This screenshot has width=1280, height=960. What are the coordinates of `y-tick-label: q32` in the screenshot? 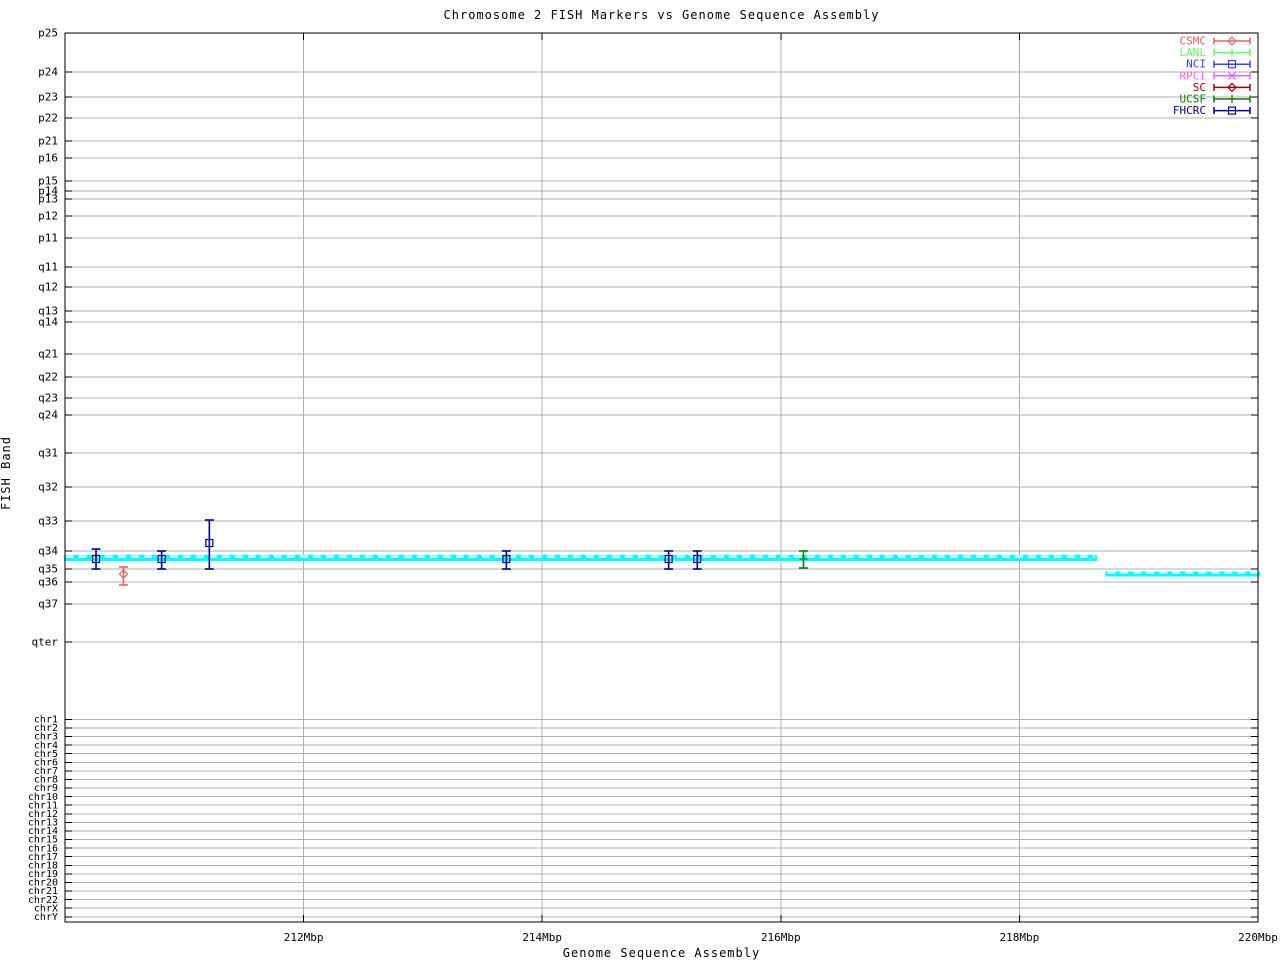 It's located at (48, 487).